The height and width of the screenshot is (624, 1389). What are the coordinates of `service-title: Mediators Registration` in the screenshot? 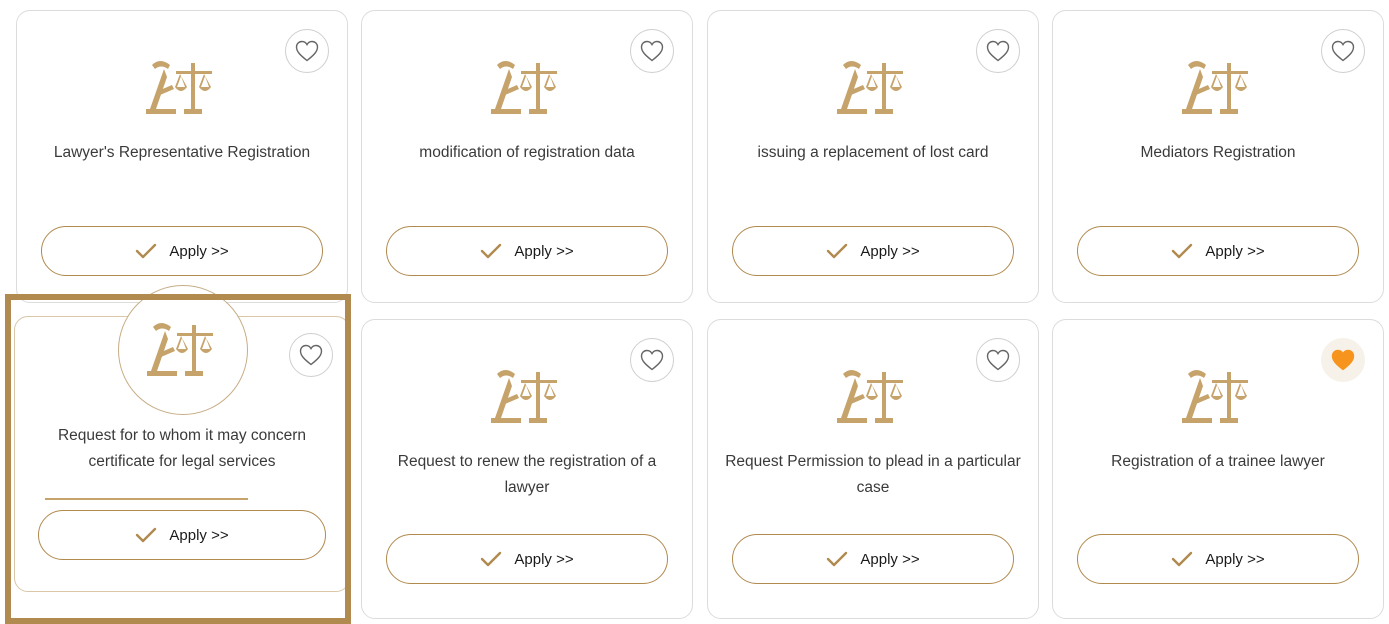 It's located at (1218, 152).